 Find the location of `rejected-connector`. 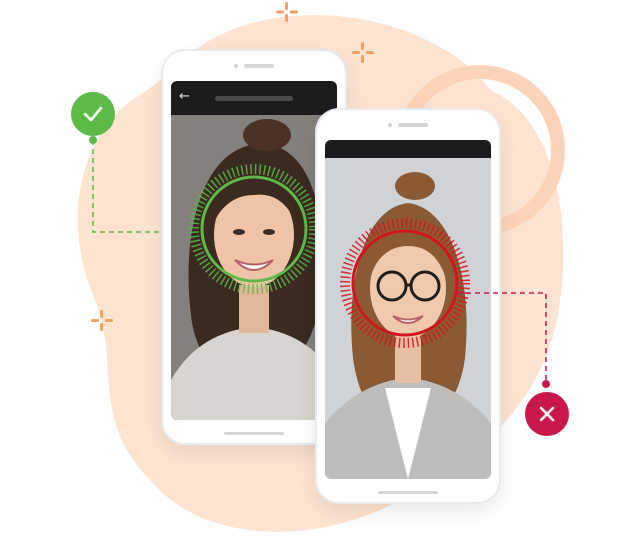

rejected-connector is located at coordinates (502, 338).